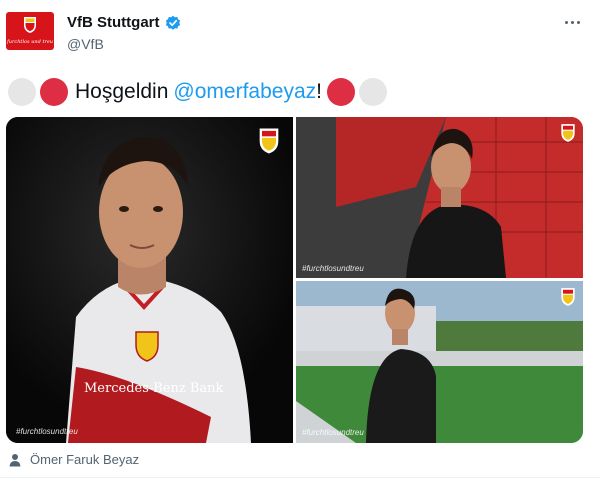 This screenshot has height=479, width=600. What do you see at coordinates (319, 91) in the screenshot?
I see `tweet-text-exclamation: !` at bounding box center [319, 91].